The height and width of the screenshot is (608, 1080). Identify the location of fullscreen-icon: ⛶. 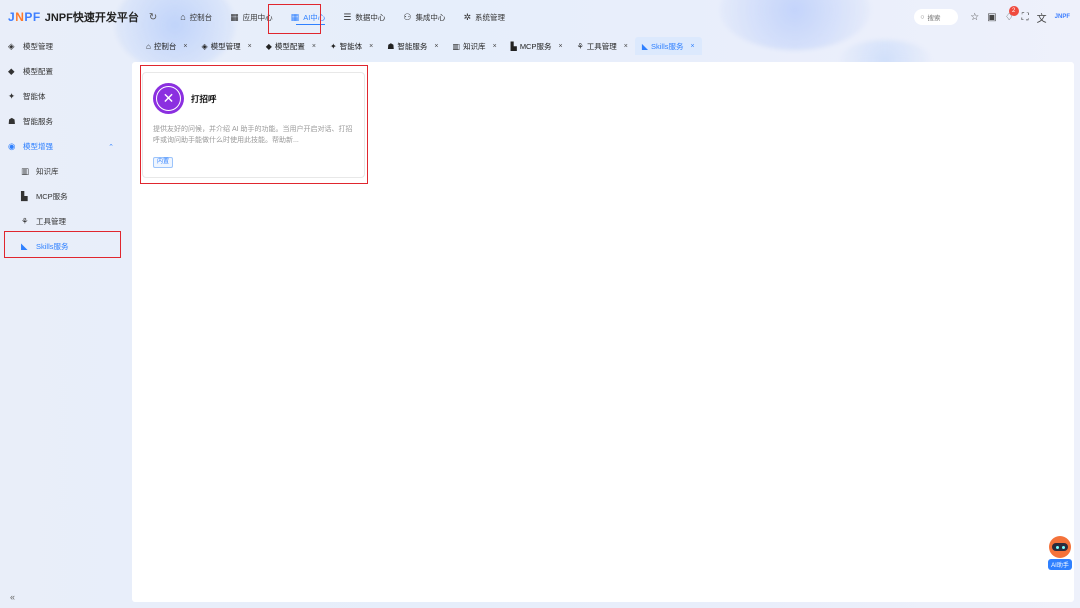
(1025, 17).